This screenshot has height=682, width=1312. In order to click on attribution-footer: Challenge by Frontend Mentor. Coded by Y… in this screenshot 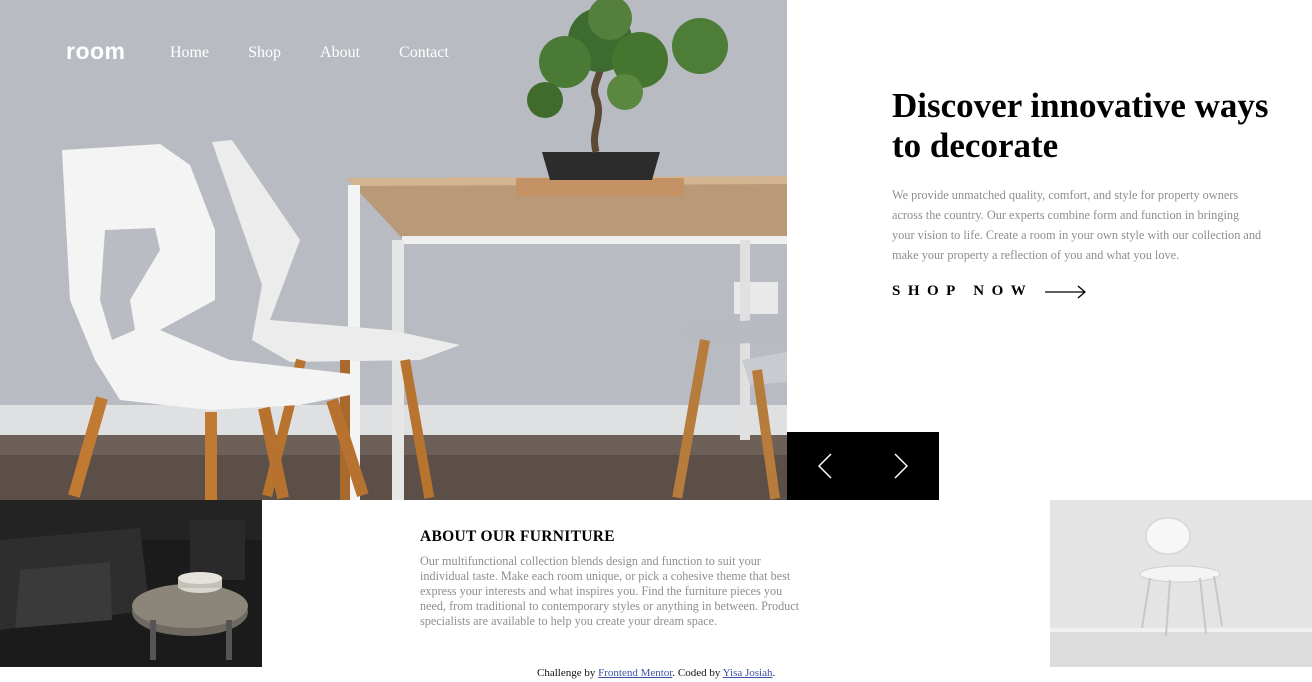, I will do `click(656, 673)`.